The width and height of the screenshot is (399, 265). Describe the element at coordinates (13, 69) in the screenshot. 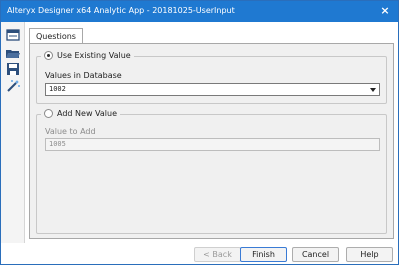

I see `save-icon` at that location.